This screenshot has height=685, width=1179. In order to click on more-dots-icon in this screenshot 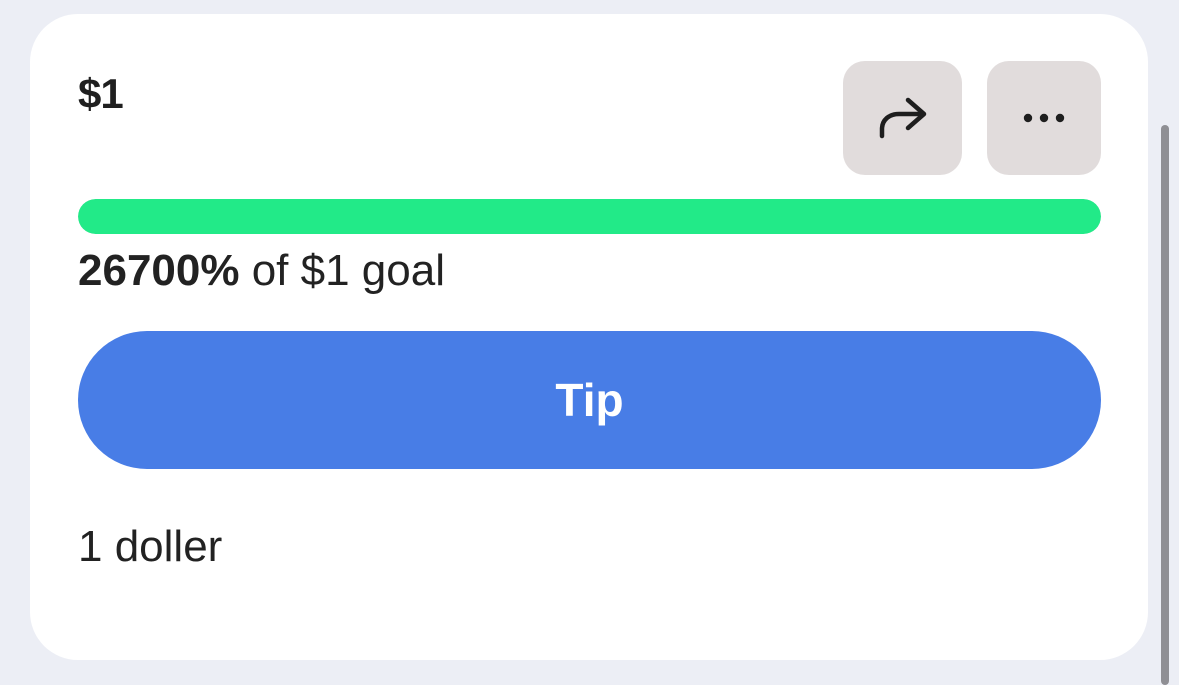, I will do `click(1044, 118)`.